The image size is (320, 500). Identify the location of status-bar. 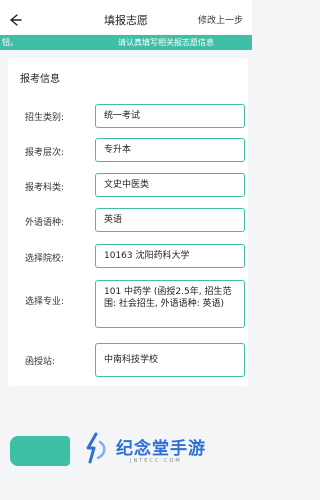
(126, 4).